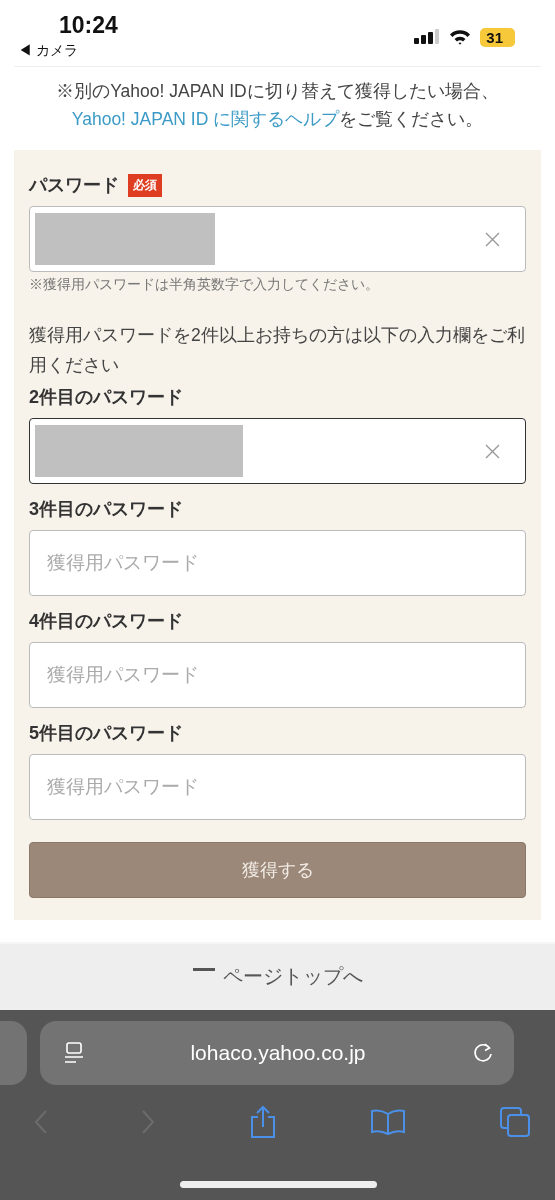 The height and width of the screenshot is (1200, 555). What do you see at coordinates (74, 185) in the screenshot?
I see `field-label: パスワード` at bounding box center [74, 185].